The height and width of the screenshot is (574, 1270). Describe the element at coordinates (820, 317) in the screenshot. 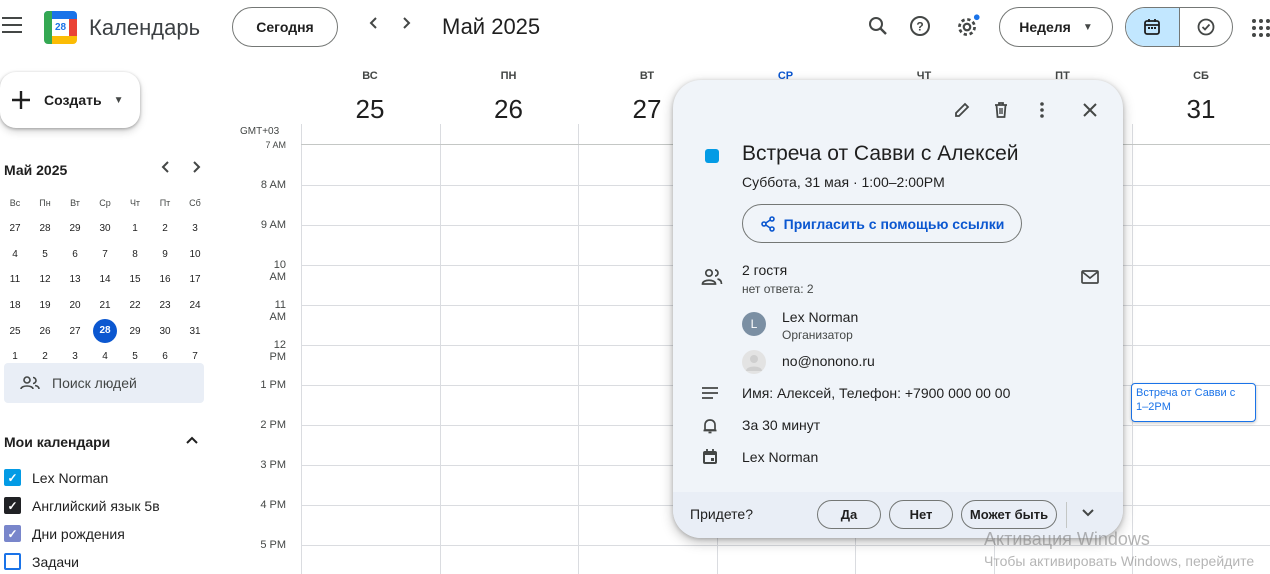

I see `guest-name: Lex Norman` at that location.